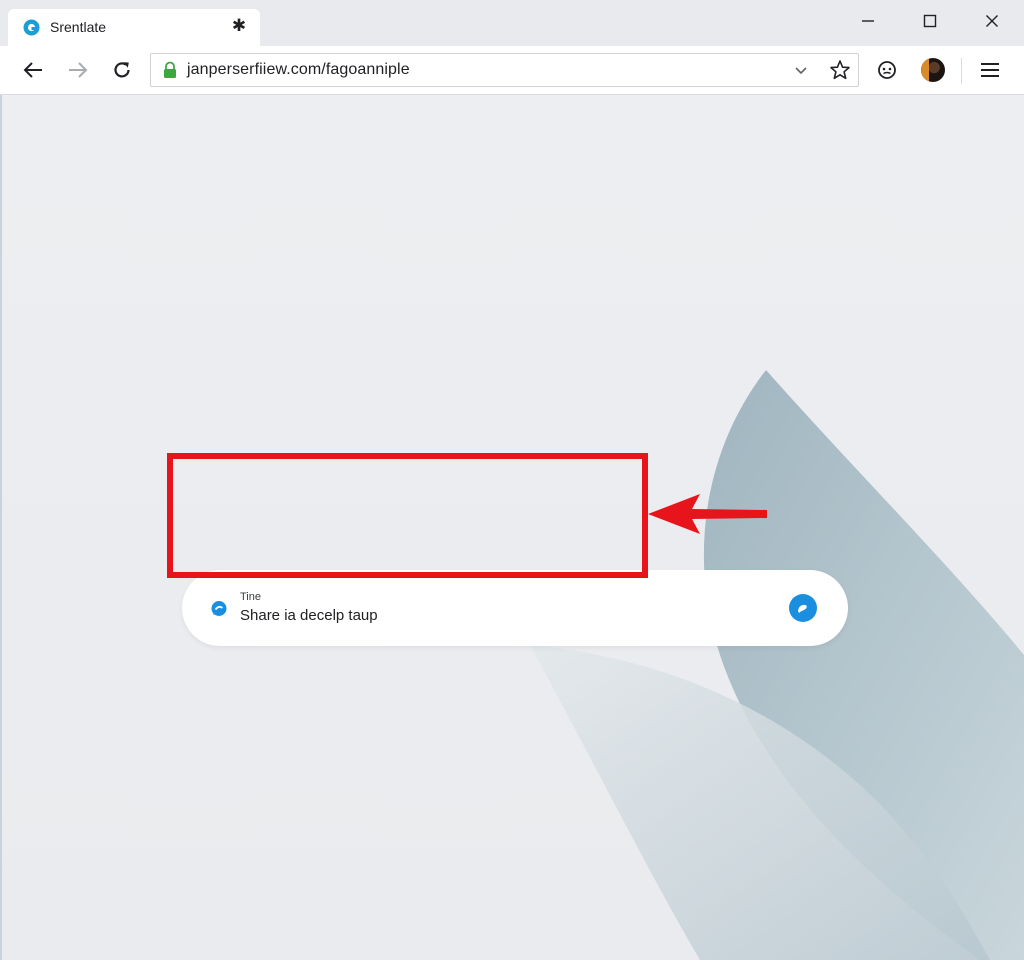 The image size is (1024, 960). Describe the element at coordinates (239, 26) in the screenshot. I see `tab-close-button: ✱` at that location.